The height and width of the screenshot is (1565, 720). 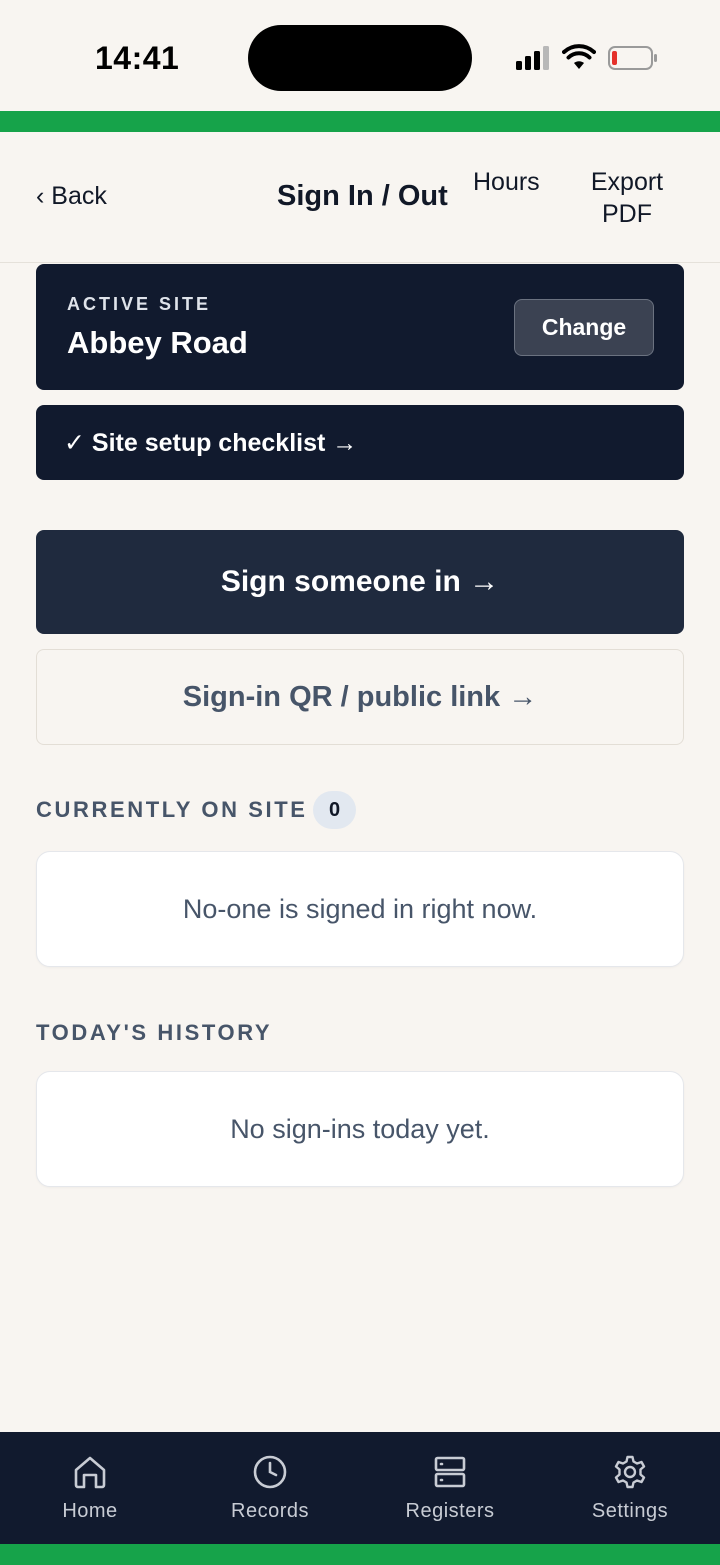 What do you see at coordinates (90, 1472) in the screenshot?
I see `home-icon` at bounding box center [90, 1472].